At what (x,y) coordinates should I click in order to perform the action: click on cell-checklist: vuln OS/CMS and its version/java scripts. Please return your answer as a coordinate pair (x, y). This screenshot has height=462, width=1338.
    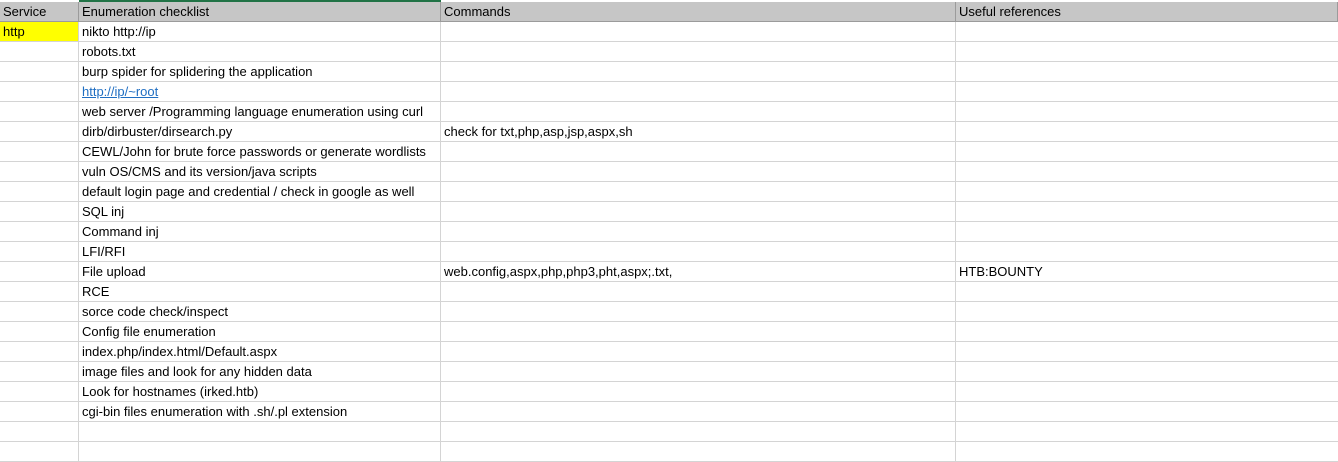
    Looking at the image, I should click on (260, 172).